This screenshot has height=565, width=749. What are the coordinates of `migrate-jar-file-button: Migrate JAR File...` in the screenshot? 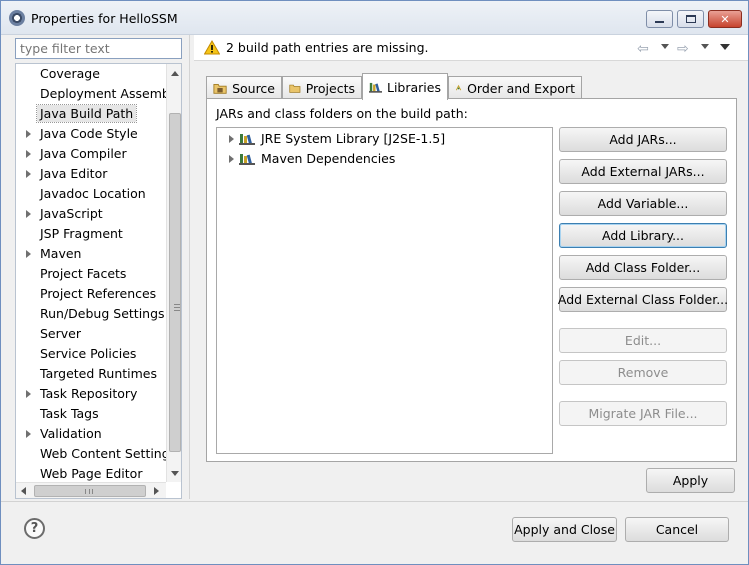 It's located at (643, 413).